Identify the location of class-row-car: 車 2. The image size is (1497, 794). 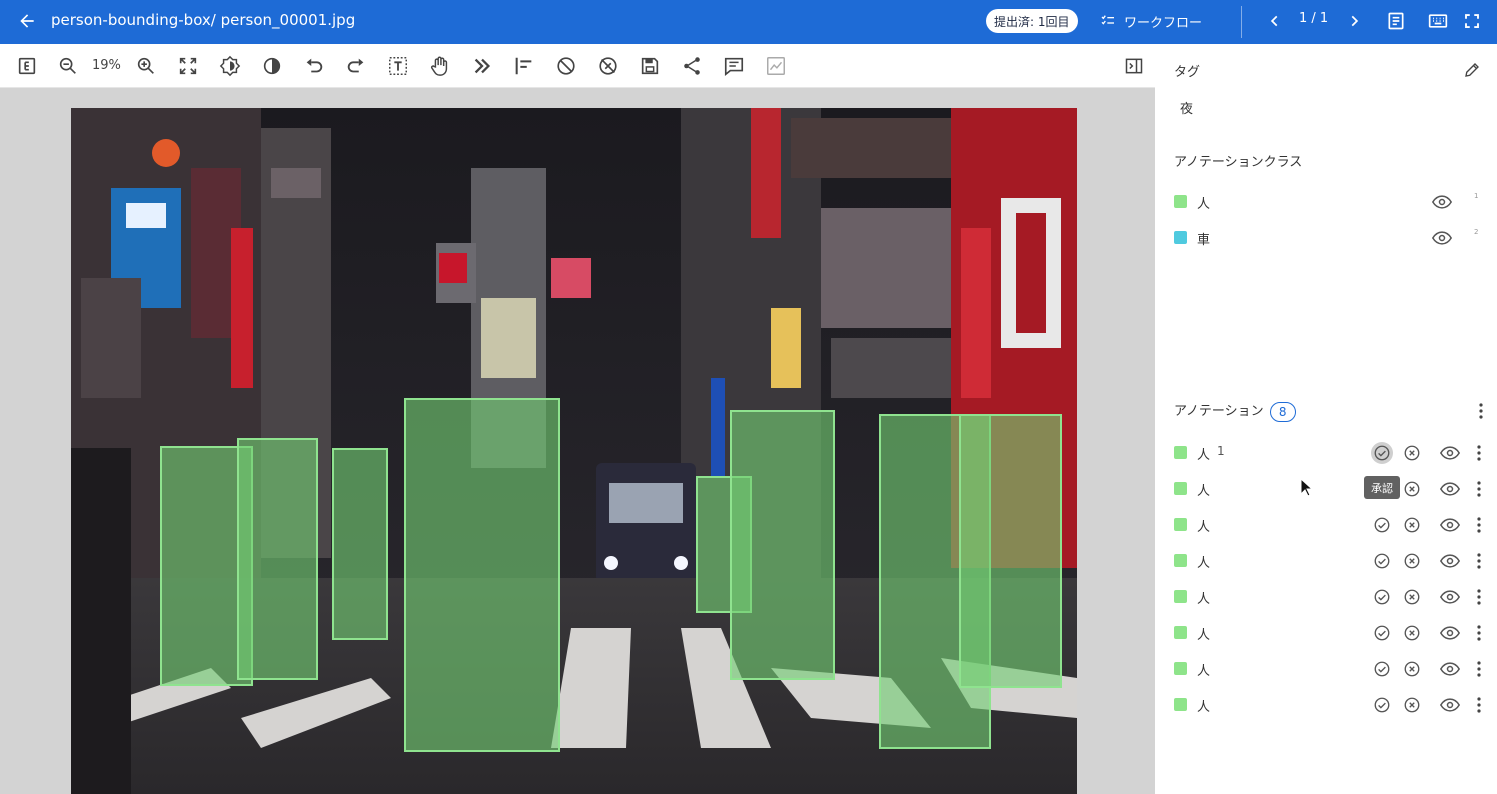
(1329, 238).